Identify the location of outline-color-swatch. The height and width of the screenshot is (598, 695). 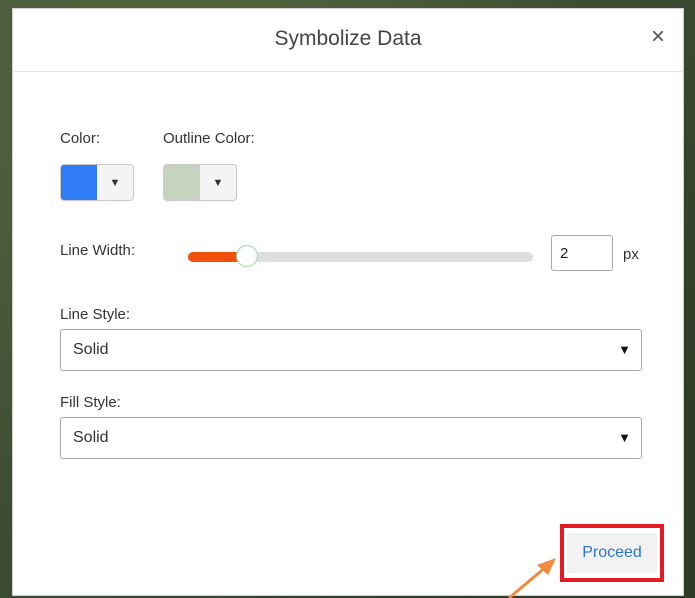
(182, 182).